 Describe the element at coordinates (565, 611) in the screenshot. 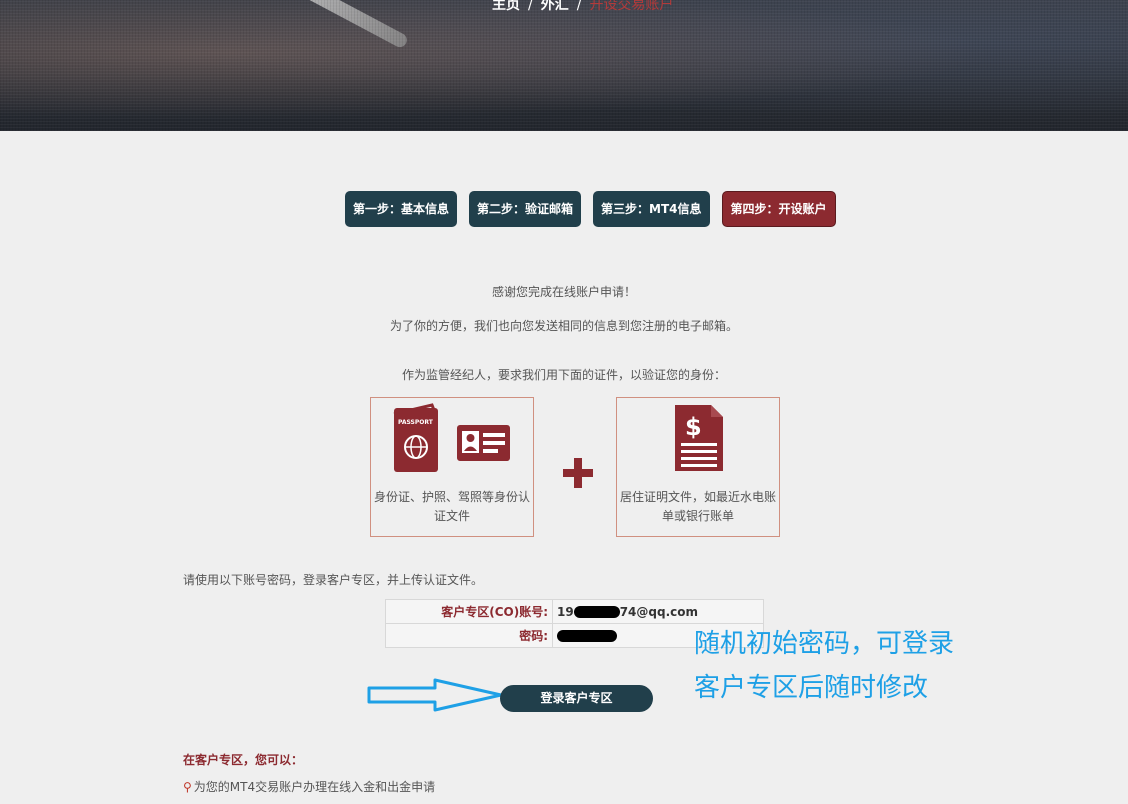

I see `account-prefix: 19` at that location.